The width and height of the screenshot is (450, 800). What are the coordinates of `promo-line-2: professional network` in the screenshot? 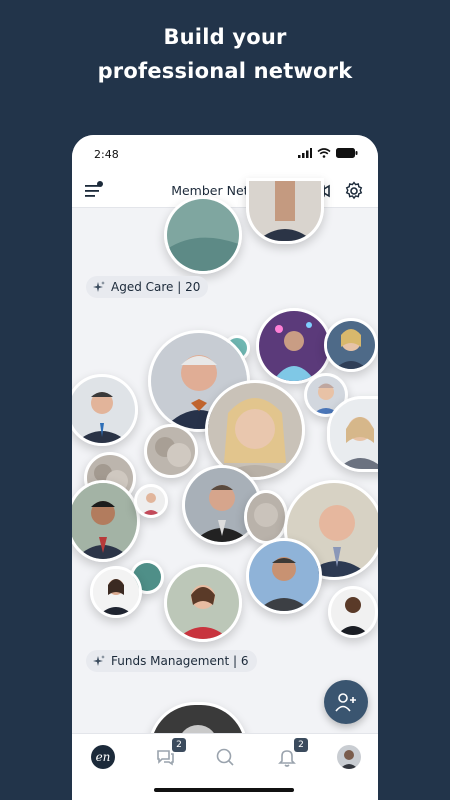 It's located at (225, 71).